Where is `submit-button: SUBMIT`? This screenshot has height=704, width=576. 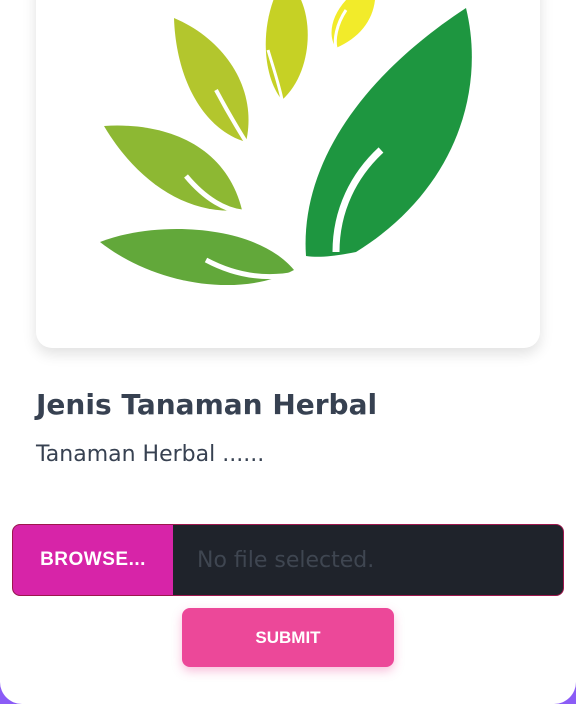
submit-button: SUBMIT is located at coordinates (288, 637).